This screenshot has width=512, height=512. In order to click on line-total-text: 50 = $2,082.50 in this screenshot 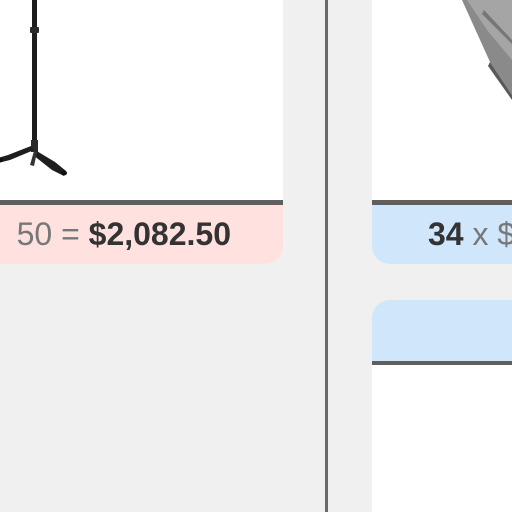, I will do `click(124, 234)`.